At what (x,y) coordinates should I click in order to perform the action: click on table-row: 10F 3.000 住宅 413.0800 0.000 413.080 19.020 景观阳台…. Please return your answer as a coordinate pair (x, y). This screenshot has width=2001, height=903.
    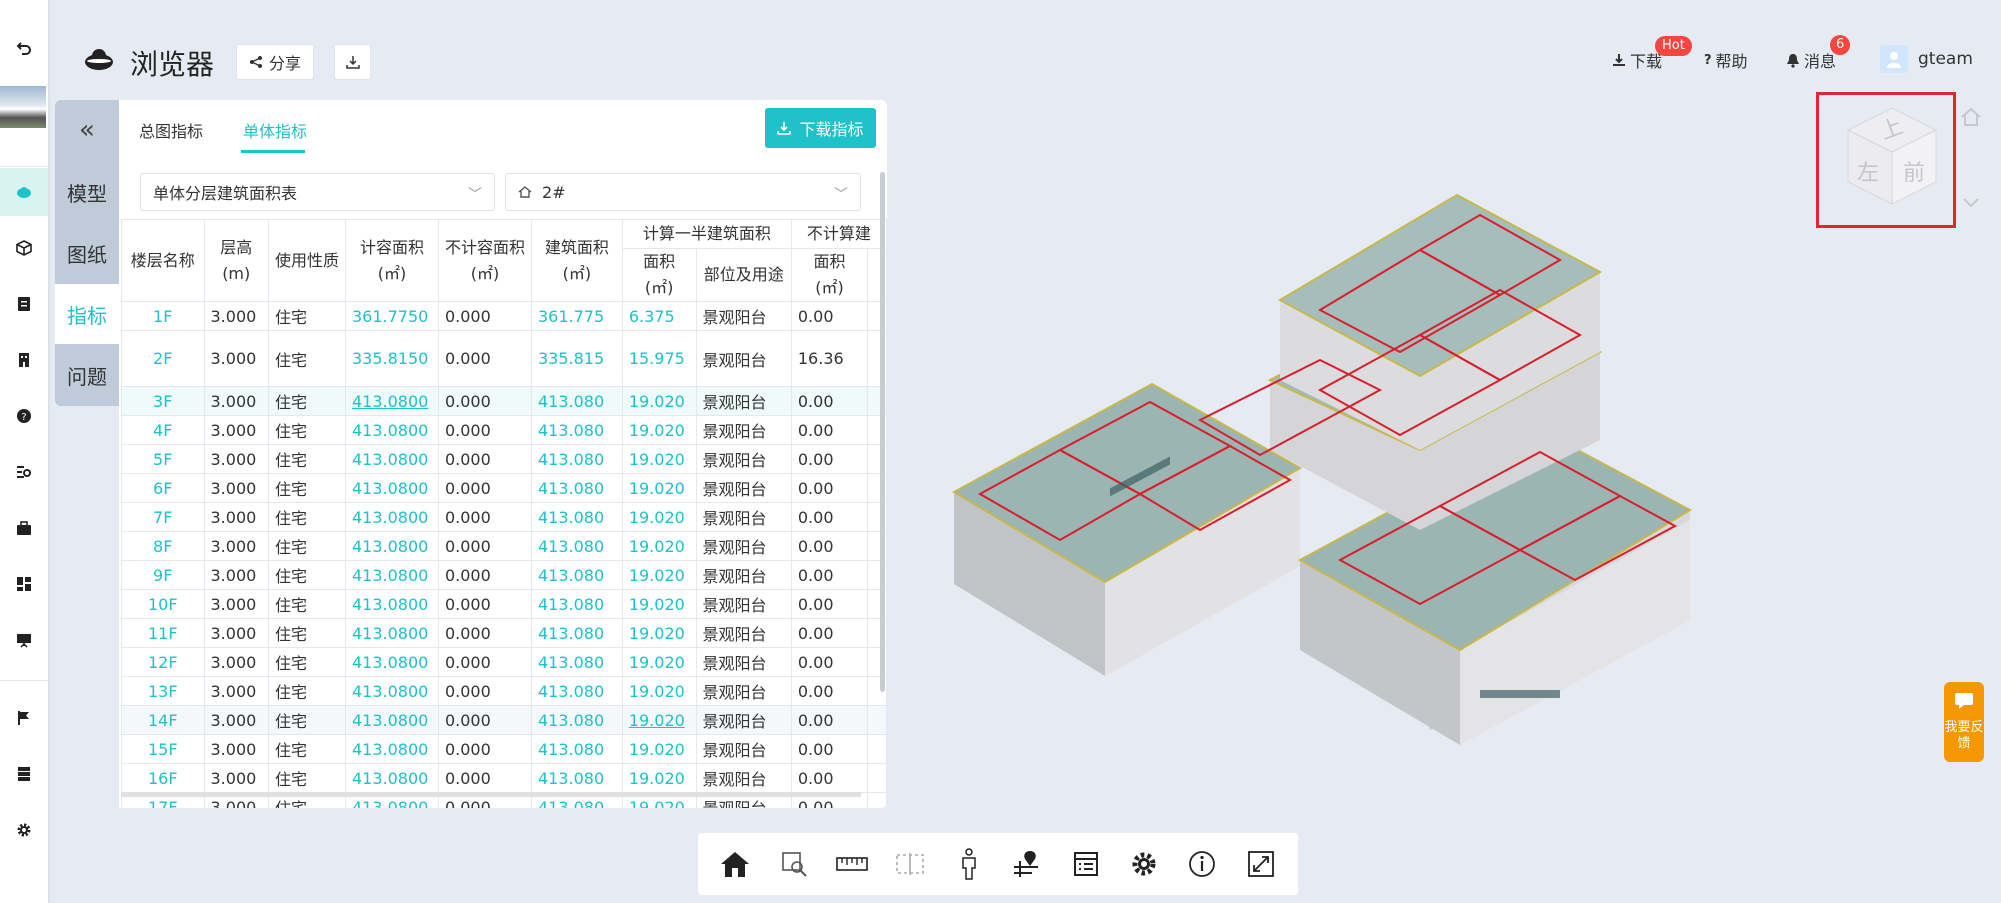
    Looking at the image, I should click on (504, 604).